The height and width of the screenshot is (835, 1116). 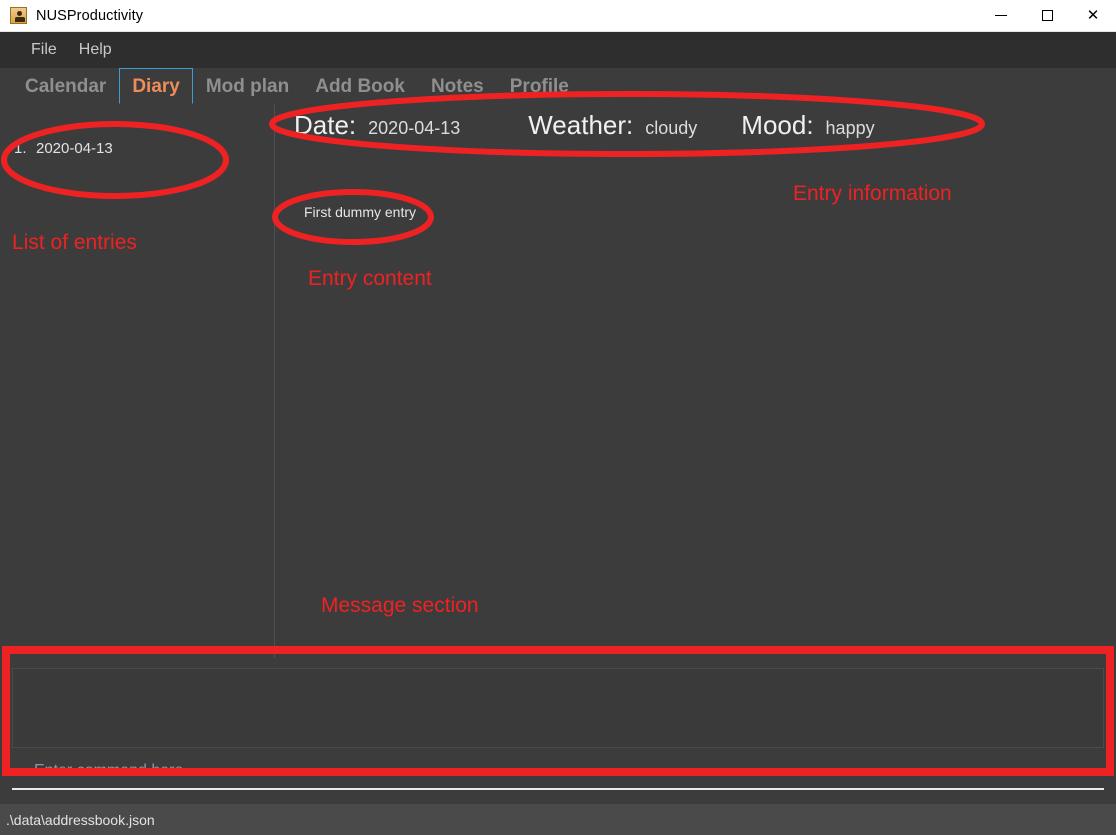 I want to click on date-label: Date:, so click(x=325, y=125).